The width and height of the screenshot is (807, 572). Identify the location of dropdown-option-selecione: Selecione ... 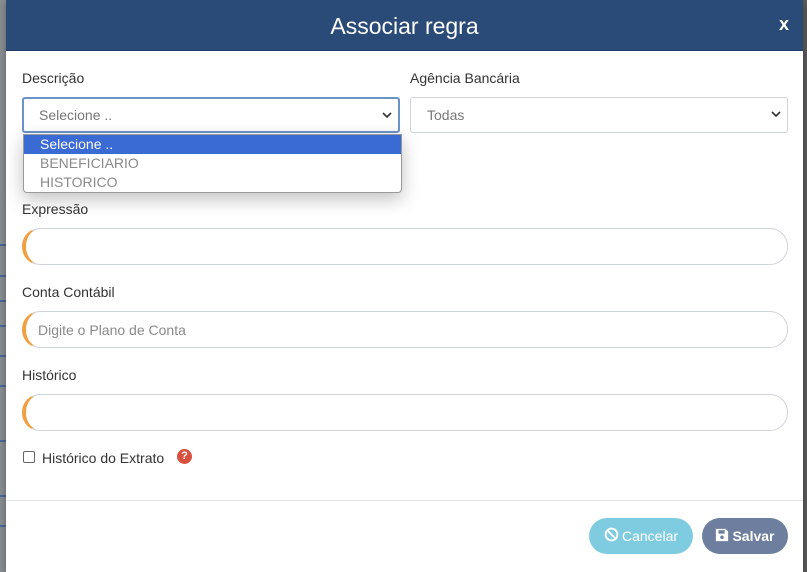
(212, 144).